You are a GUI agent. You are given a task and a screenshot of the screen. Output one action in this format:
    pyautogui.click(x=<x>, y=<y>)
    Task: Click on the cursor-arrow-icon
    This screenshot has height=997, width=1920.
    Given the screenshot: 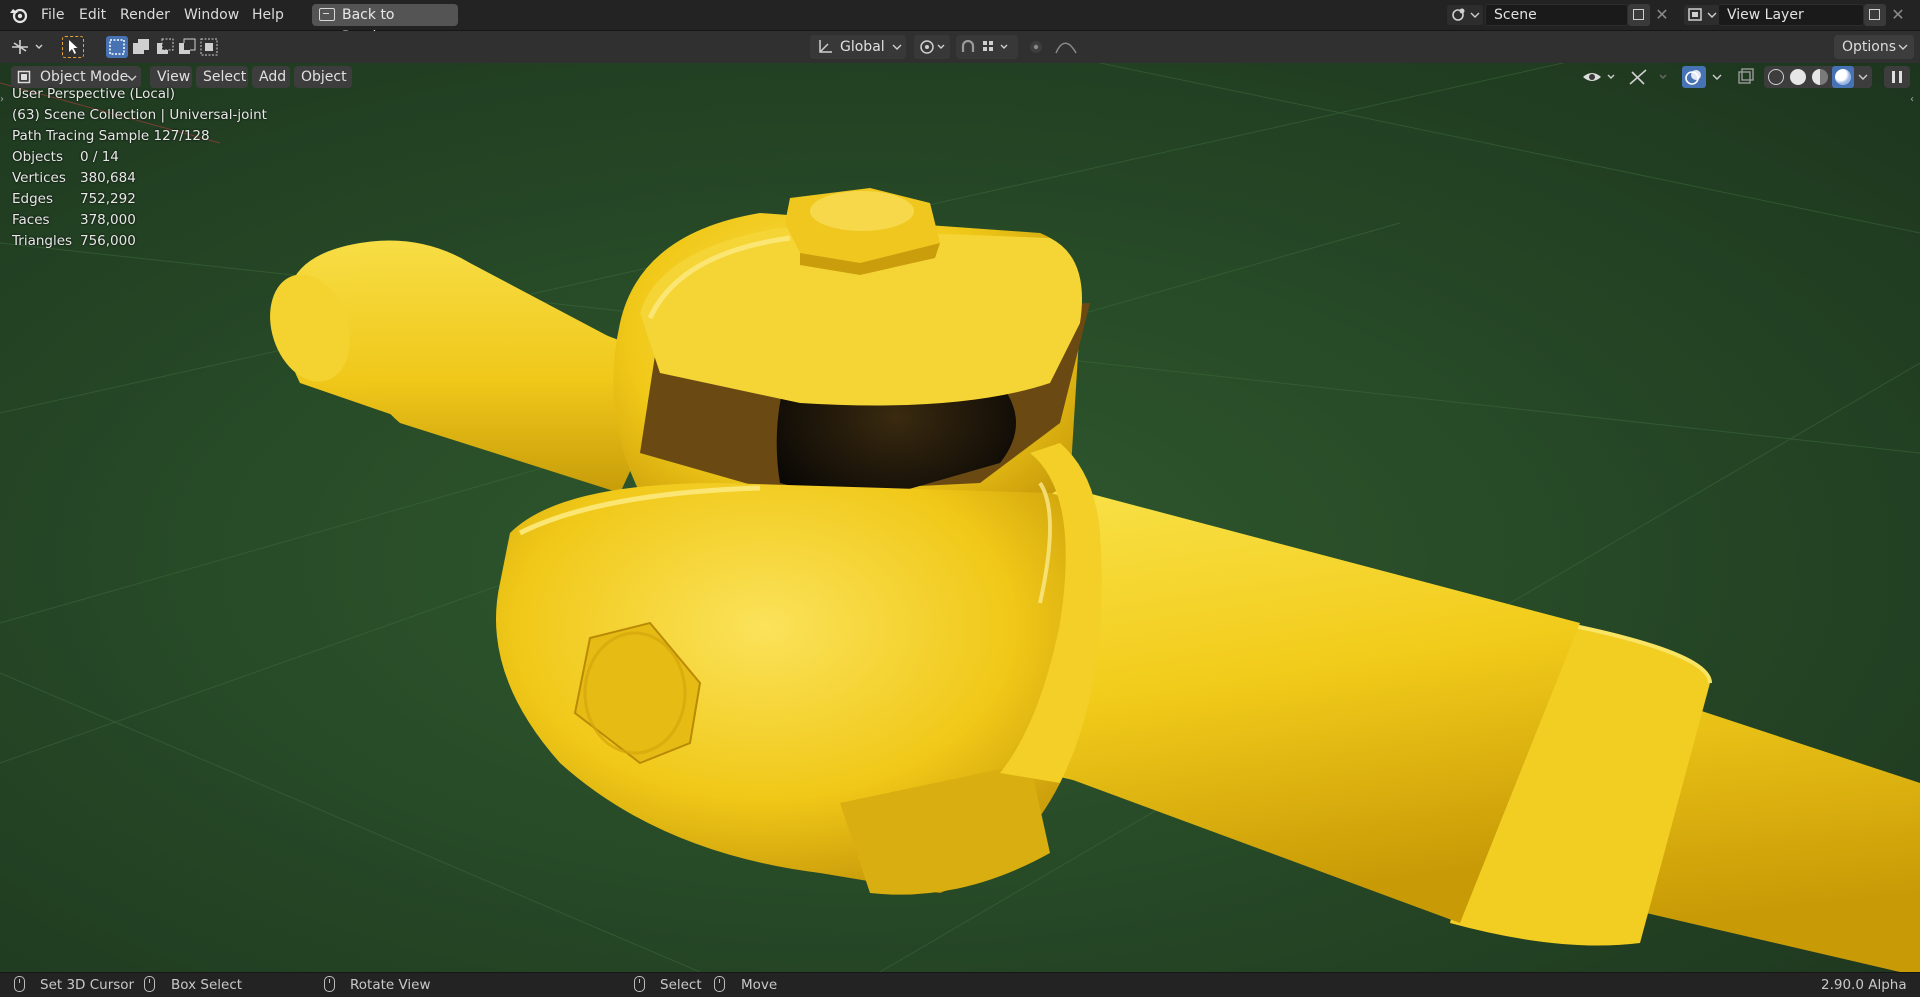 What is the action you would take?
    pyautogui.click(x=73, y=47)
    